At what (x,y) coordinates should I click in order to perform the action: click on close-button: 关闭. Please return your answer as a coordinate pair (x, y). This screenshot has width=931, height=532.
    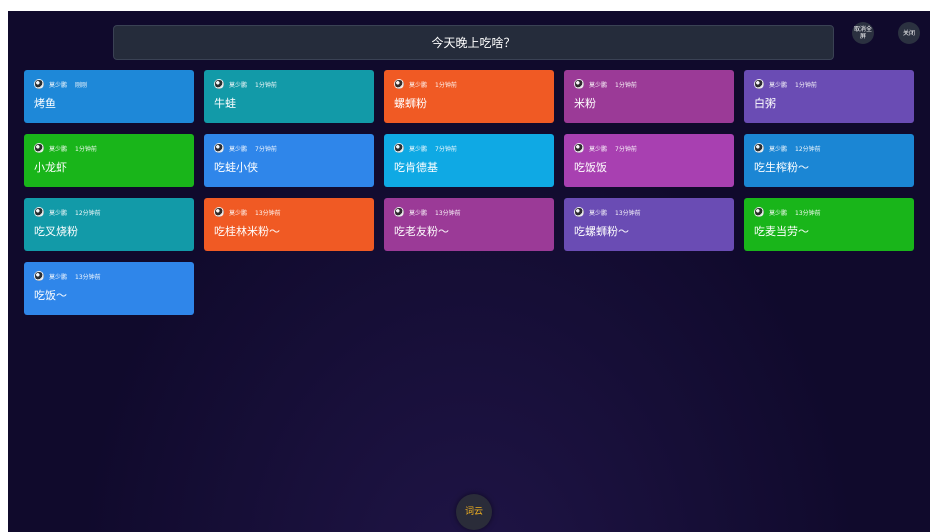
    Looking at the image, I should click on (909, 33).